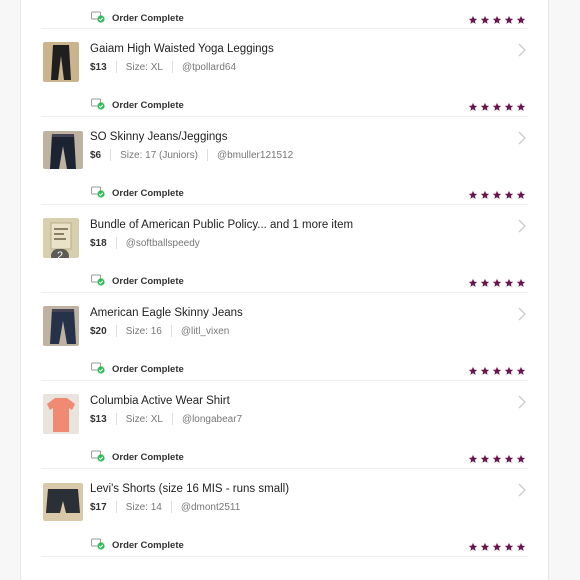  What do you see at coordinates (166, 313) in the screenshot?
I see `item-title: American Eagle Skinny Jeans` at bounding box center [166, 313].